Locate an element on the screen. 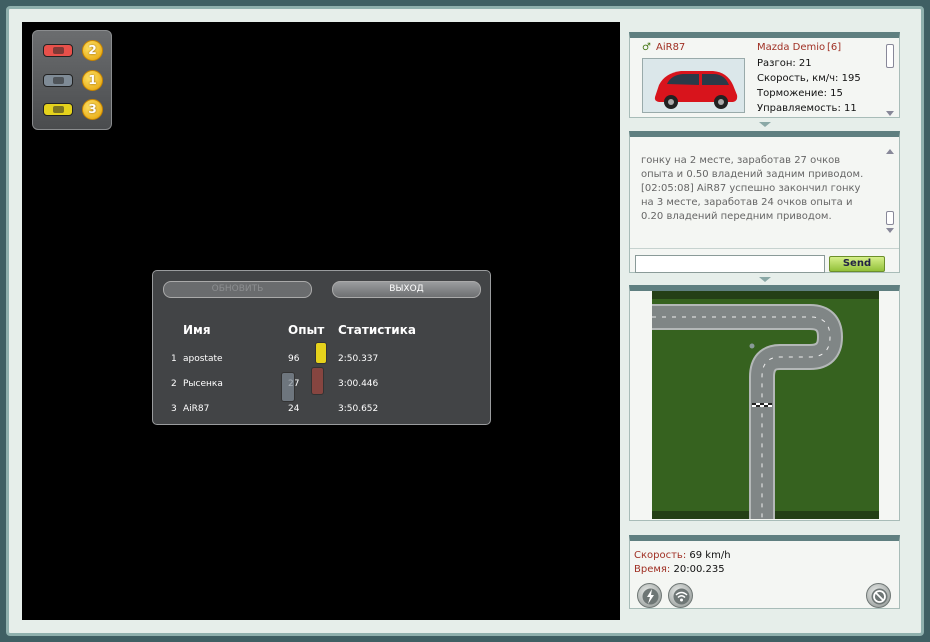 The width and height of the screenshot is (930, 642). position-row: 2 is located at coordinates (76, 51).